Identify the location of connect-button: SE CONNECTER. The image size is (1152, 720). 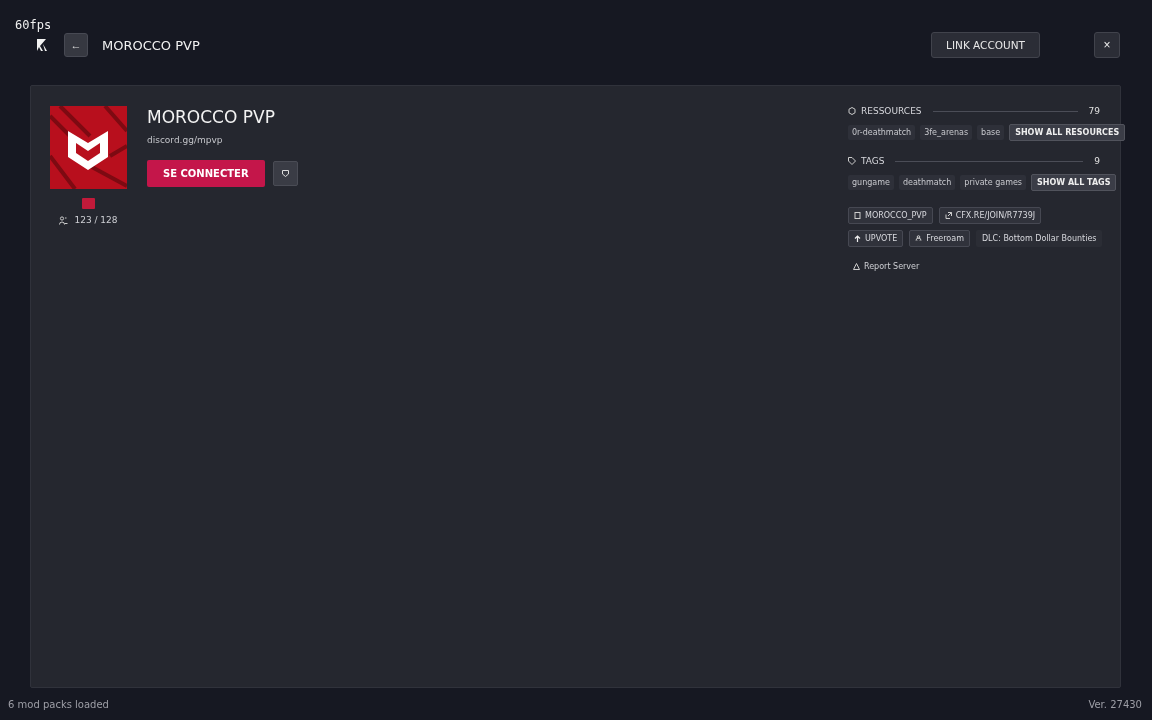
(206, 173).